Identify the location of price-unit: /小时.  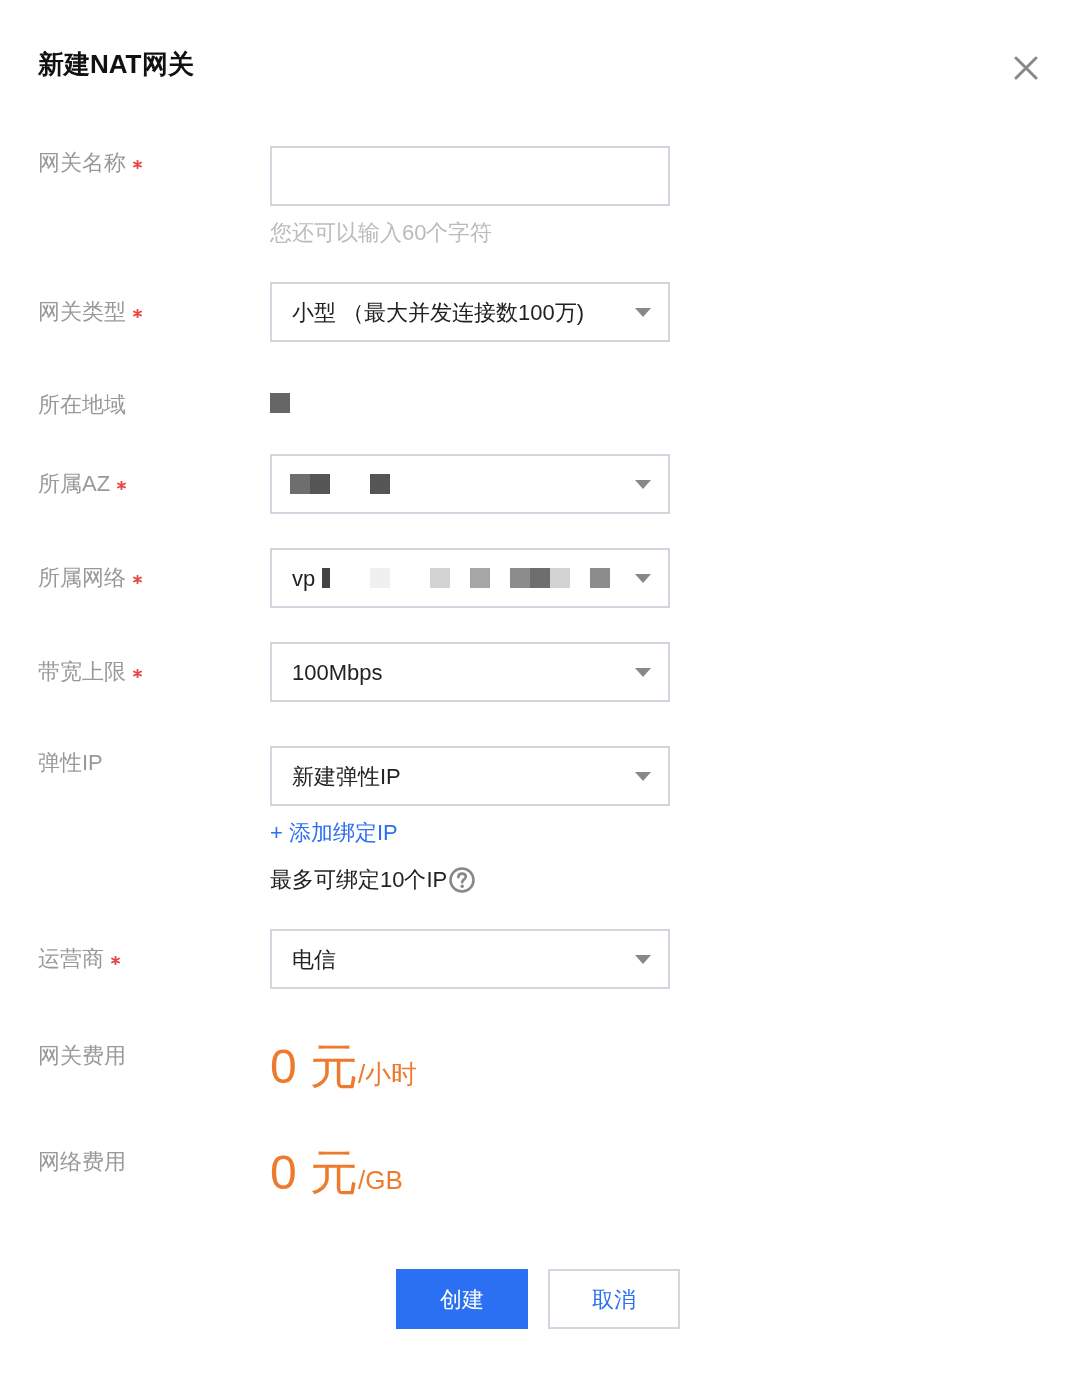
(388, 1074).